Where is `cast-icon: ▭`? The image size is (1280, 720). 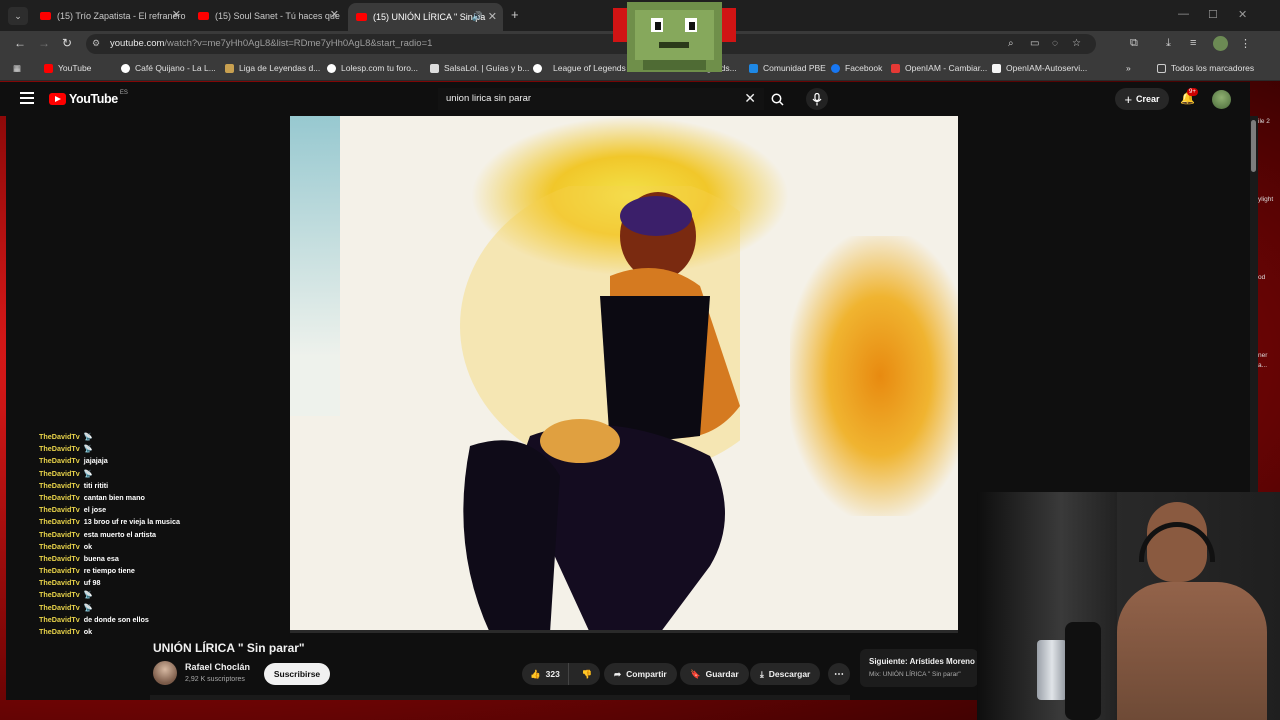 cast-icon: ▭ is located at coordinates (1034, 43).